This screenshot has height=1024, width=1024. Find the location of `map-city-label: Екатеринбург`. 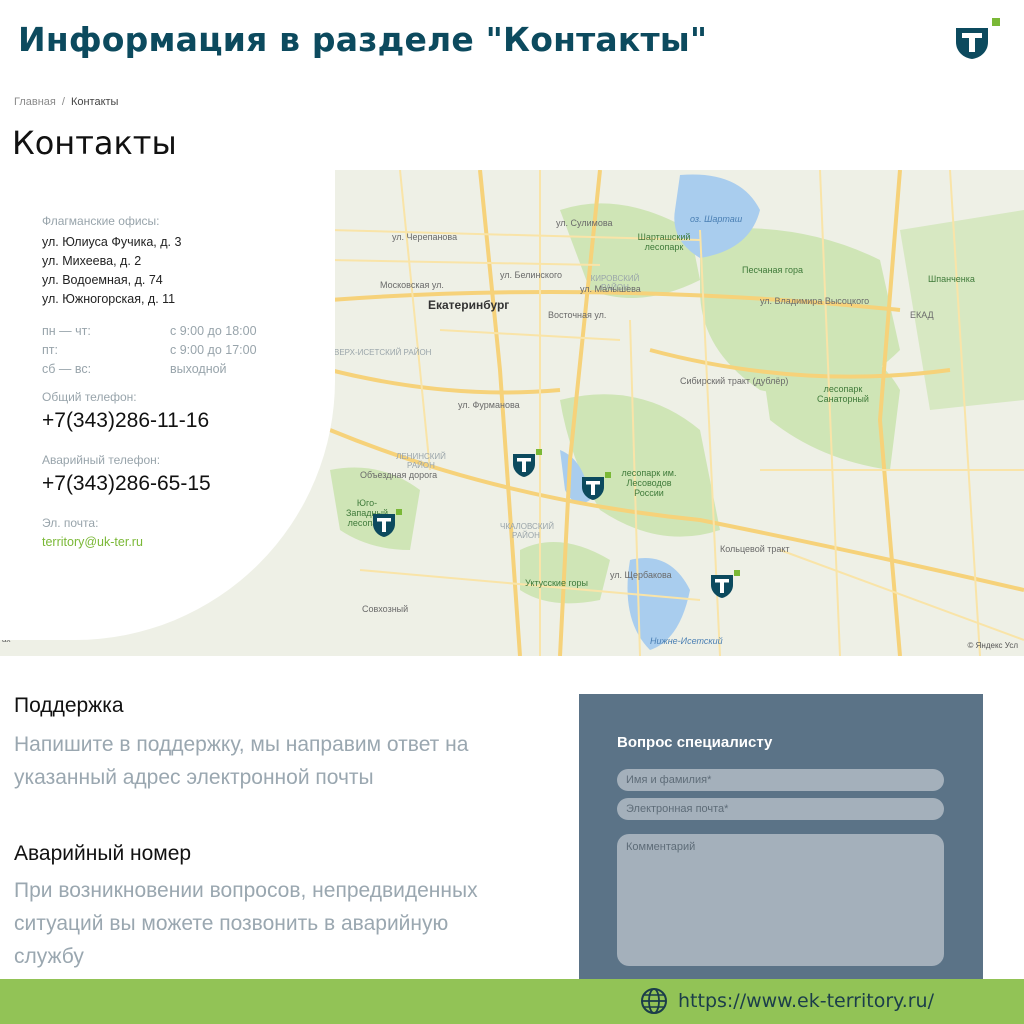

map-city-label: Екатеринбург is located at coordinates (469, 305).